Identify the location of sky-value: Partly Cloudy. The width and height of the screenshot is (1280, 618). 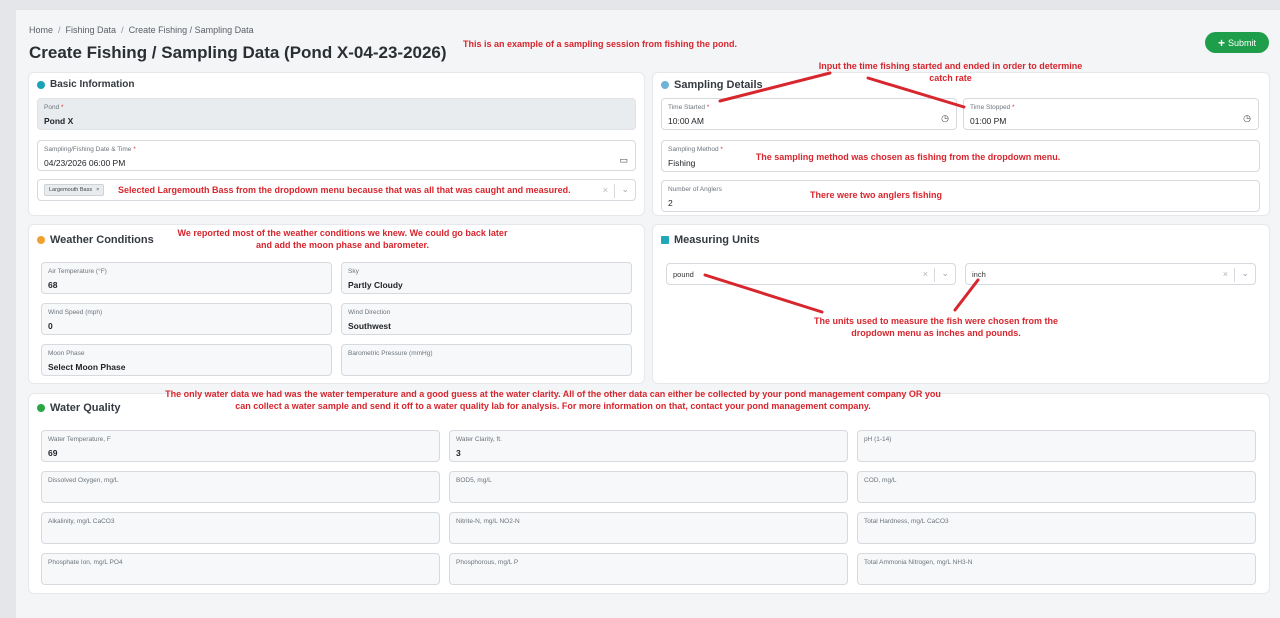
(375, 285).